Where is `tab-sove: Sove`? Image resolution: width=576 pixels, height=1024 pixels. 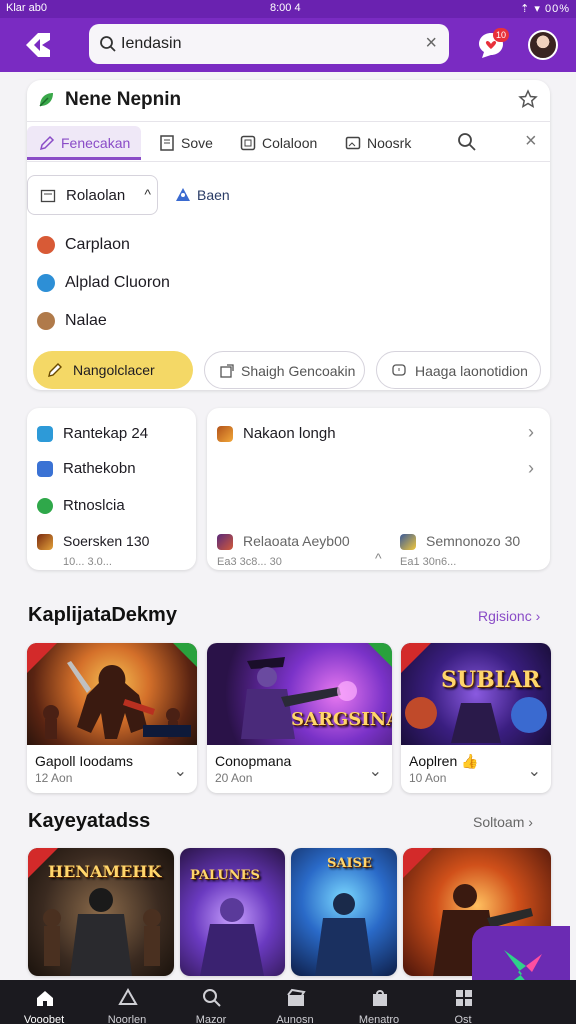 tab-sove: Sove is located at coordinates (199, 143).